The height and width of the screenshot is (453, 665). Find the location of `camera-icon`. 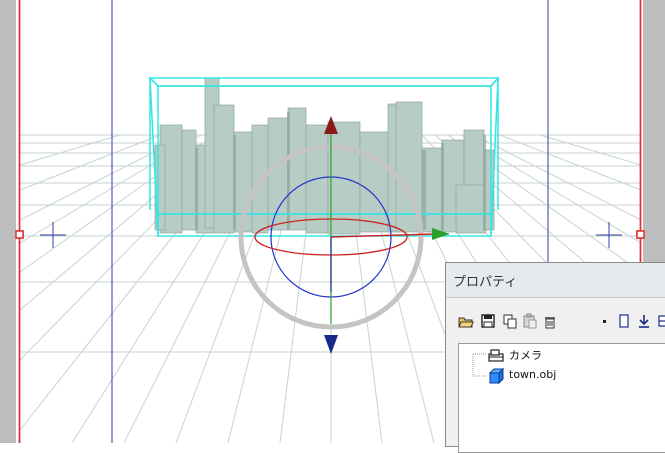

camera-icon is located at coordinates (496, 355).